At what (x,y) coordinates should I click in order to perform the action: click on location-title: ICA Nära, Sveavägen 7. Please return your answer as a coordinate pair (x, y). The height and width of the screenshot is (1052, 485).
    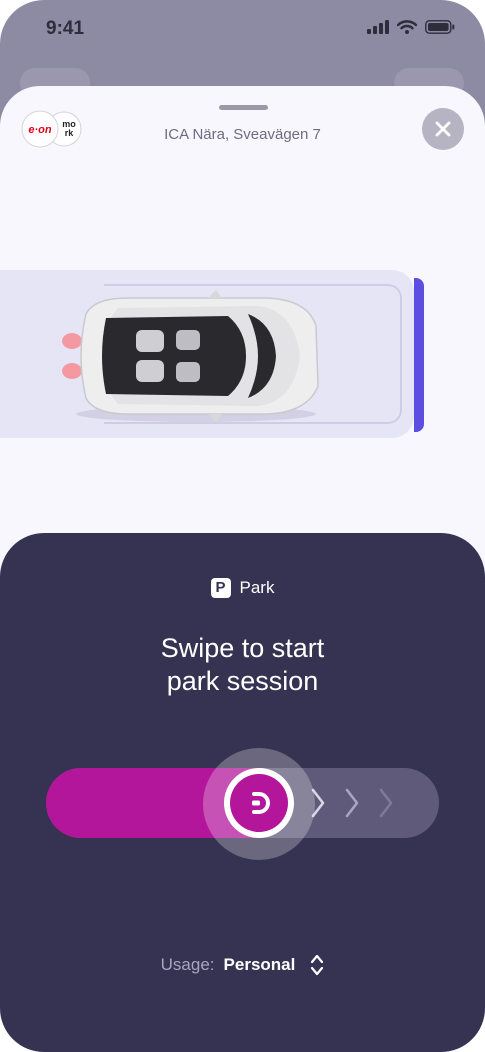
    Looking at the image, I should click on (242, 134).